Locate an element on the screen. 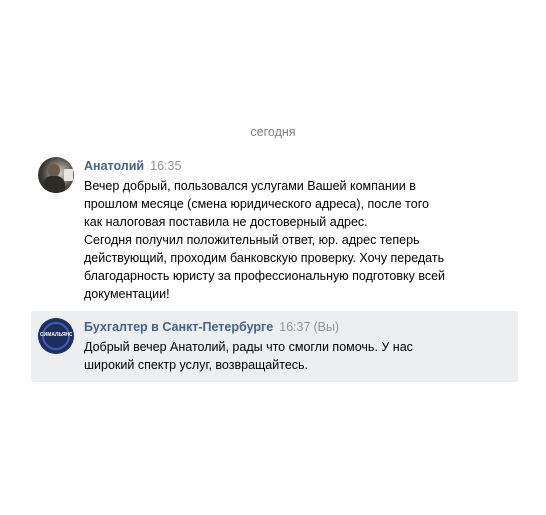 Image resolution: width=546 pixels, height=515 pixels. message-line: документации! is located at coordinates (127, 294).